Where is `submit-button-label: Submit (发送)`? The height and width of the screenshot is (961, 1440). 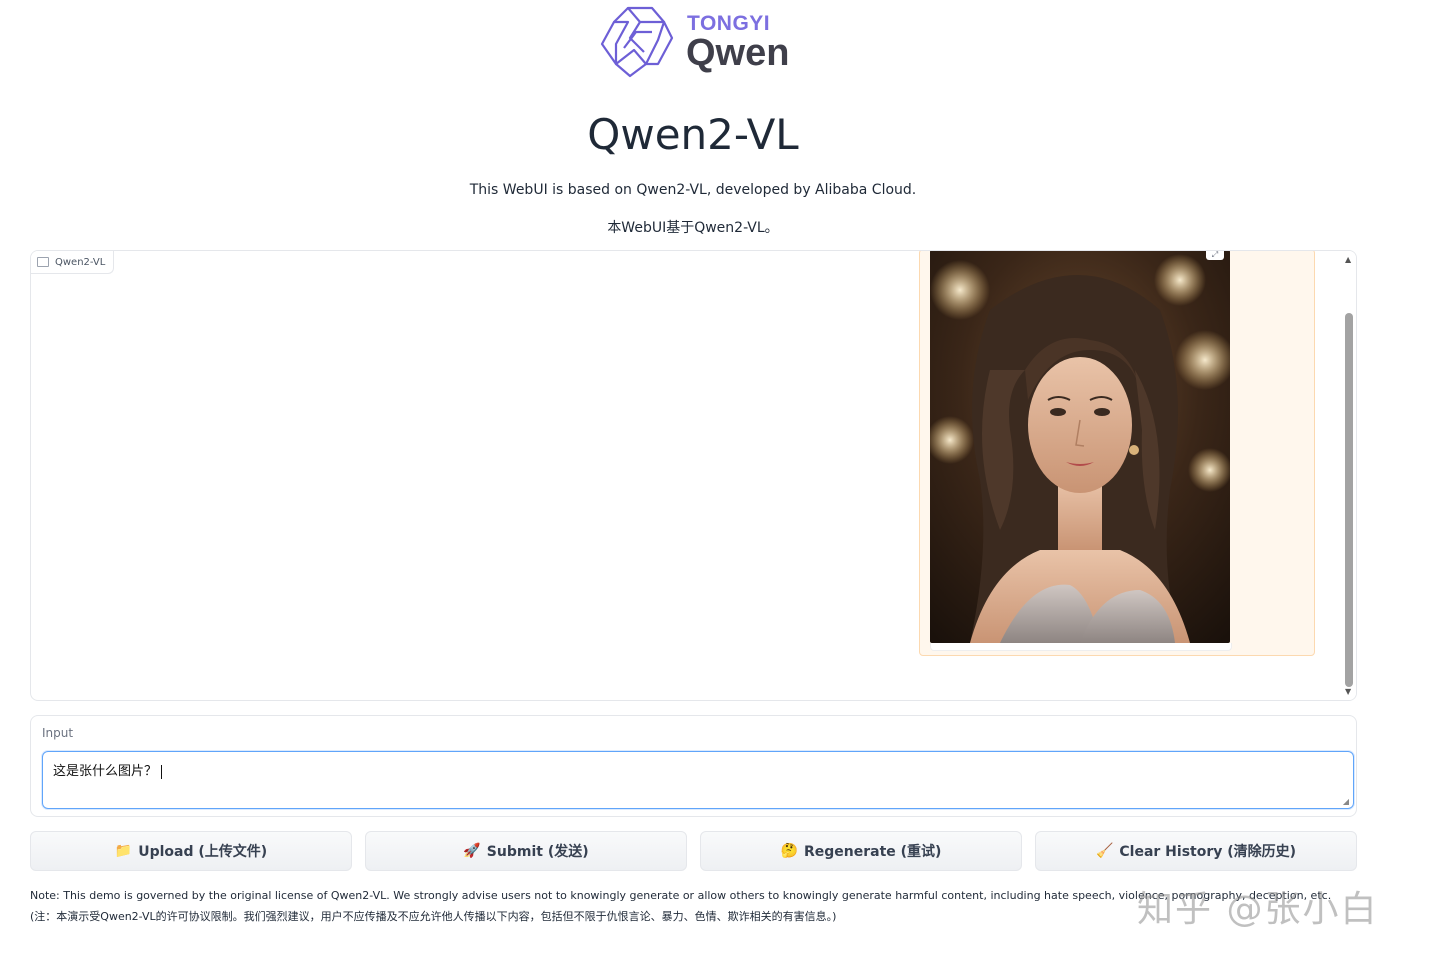
submit-button-label: Submit (发送) is located at coordinates (537, 852).